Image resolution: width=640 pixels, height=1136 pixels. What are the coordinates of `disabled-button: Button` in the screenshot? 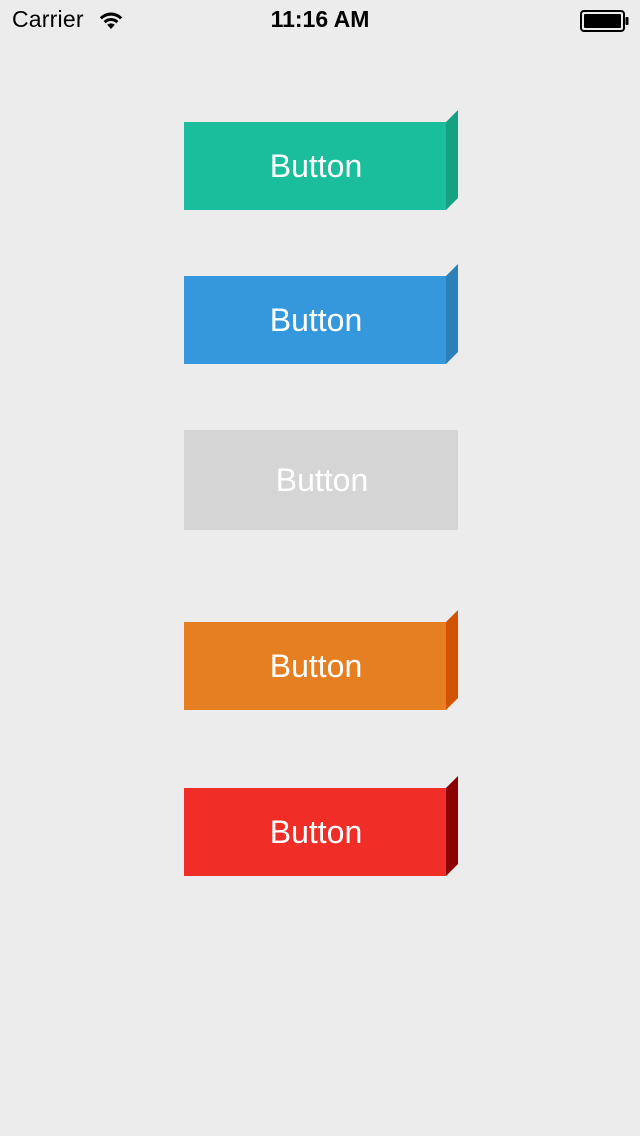 It's located at (321, 480).